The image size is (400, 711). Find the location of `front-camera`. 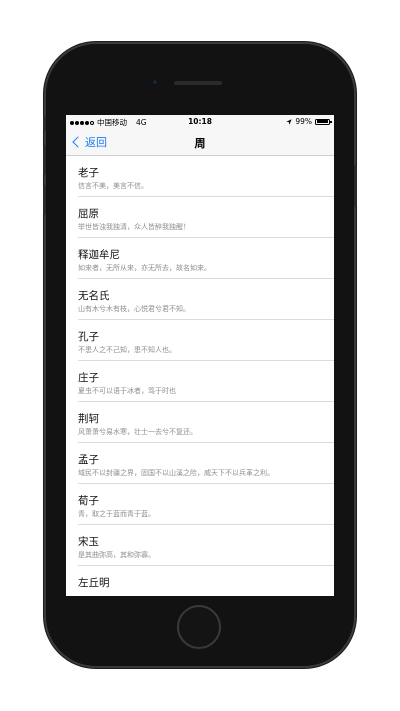

front-camera is located at coordinates (155, 82).